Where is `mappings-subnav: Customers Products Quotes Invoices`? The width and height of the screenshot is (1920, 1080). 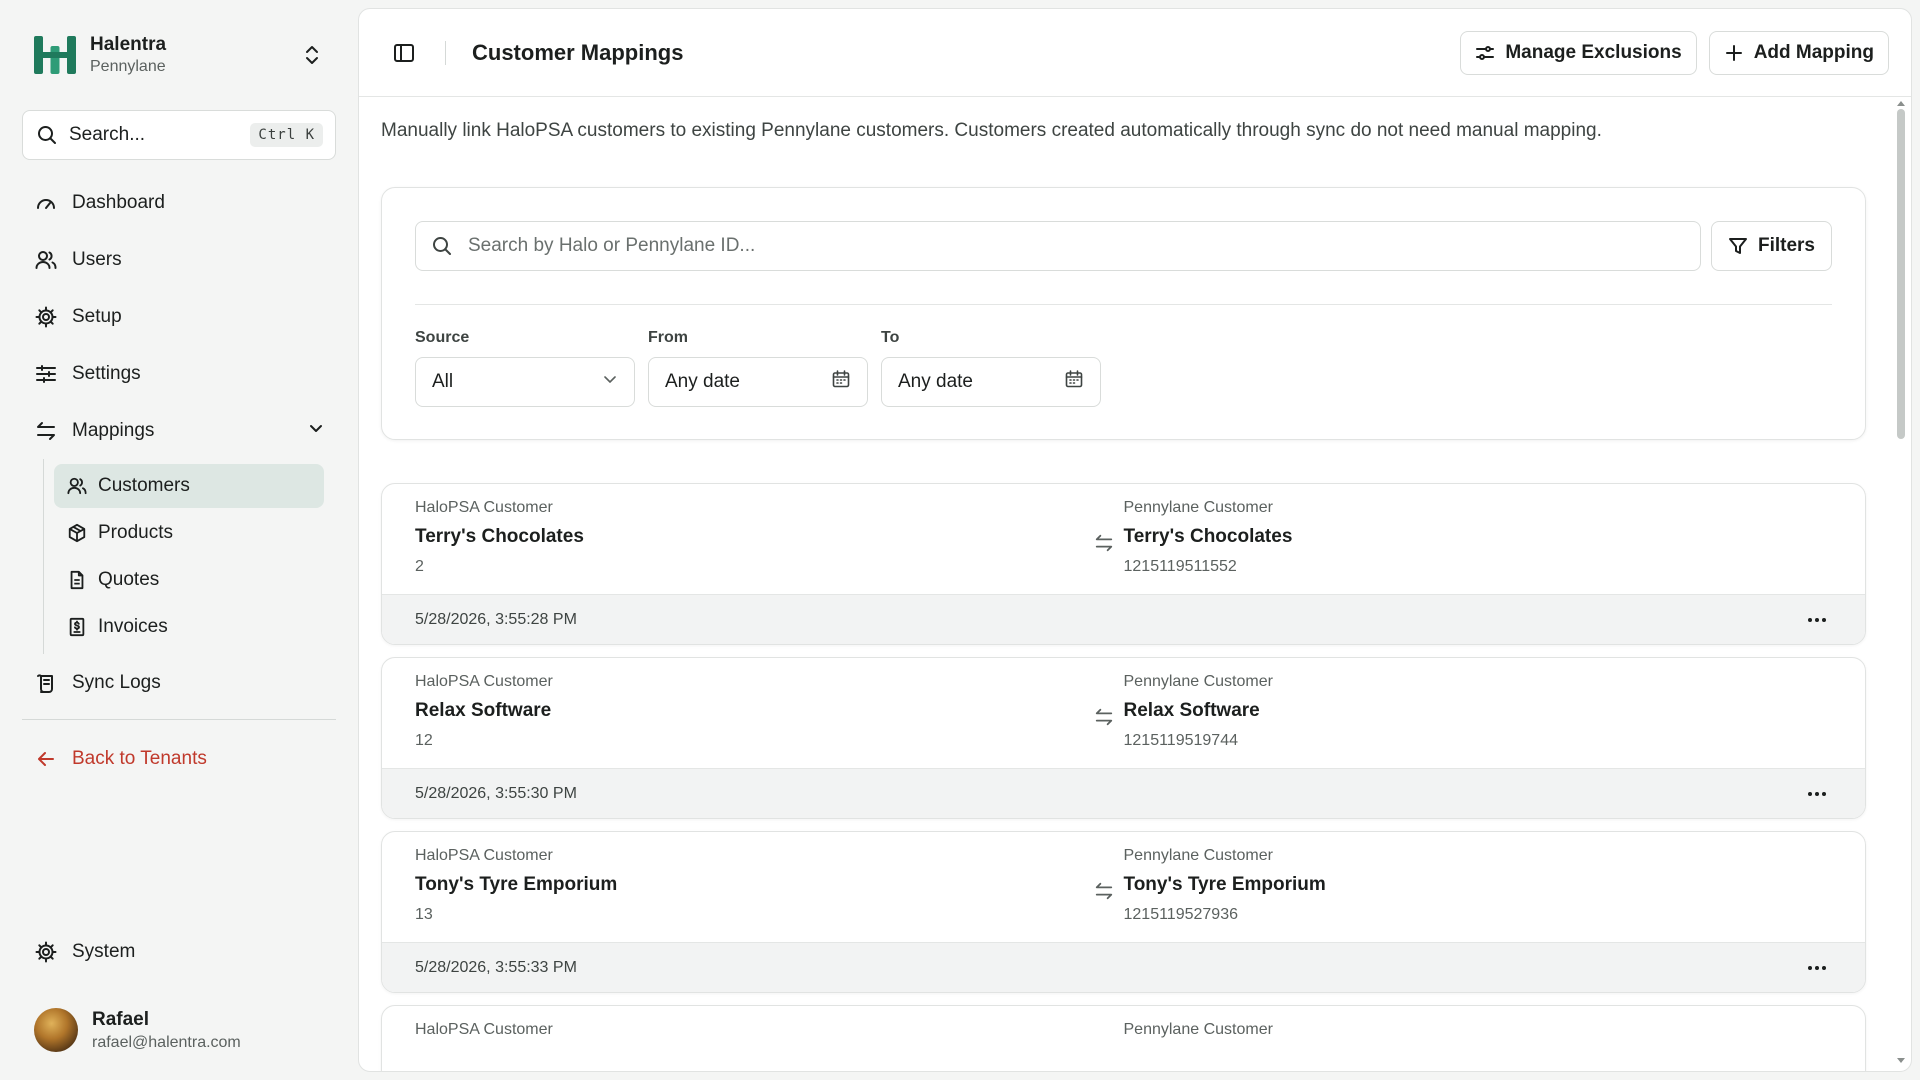 mappings-subnav: Customers Products Quotes Invoices is located at coordinates (189, 556).